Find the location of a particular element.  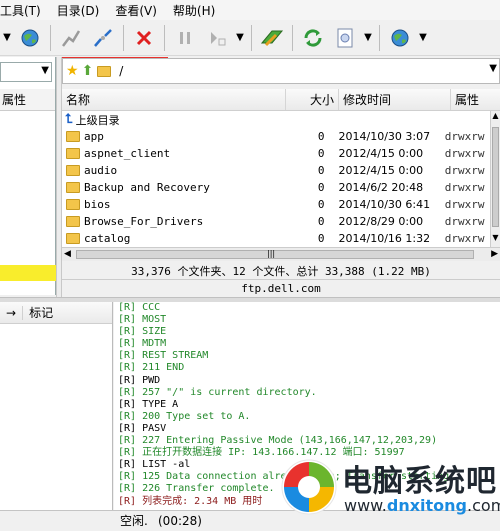

log-line: [R] TYPE A is located at coordinates (148, 404).